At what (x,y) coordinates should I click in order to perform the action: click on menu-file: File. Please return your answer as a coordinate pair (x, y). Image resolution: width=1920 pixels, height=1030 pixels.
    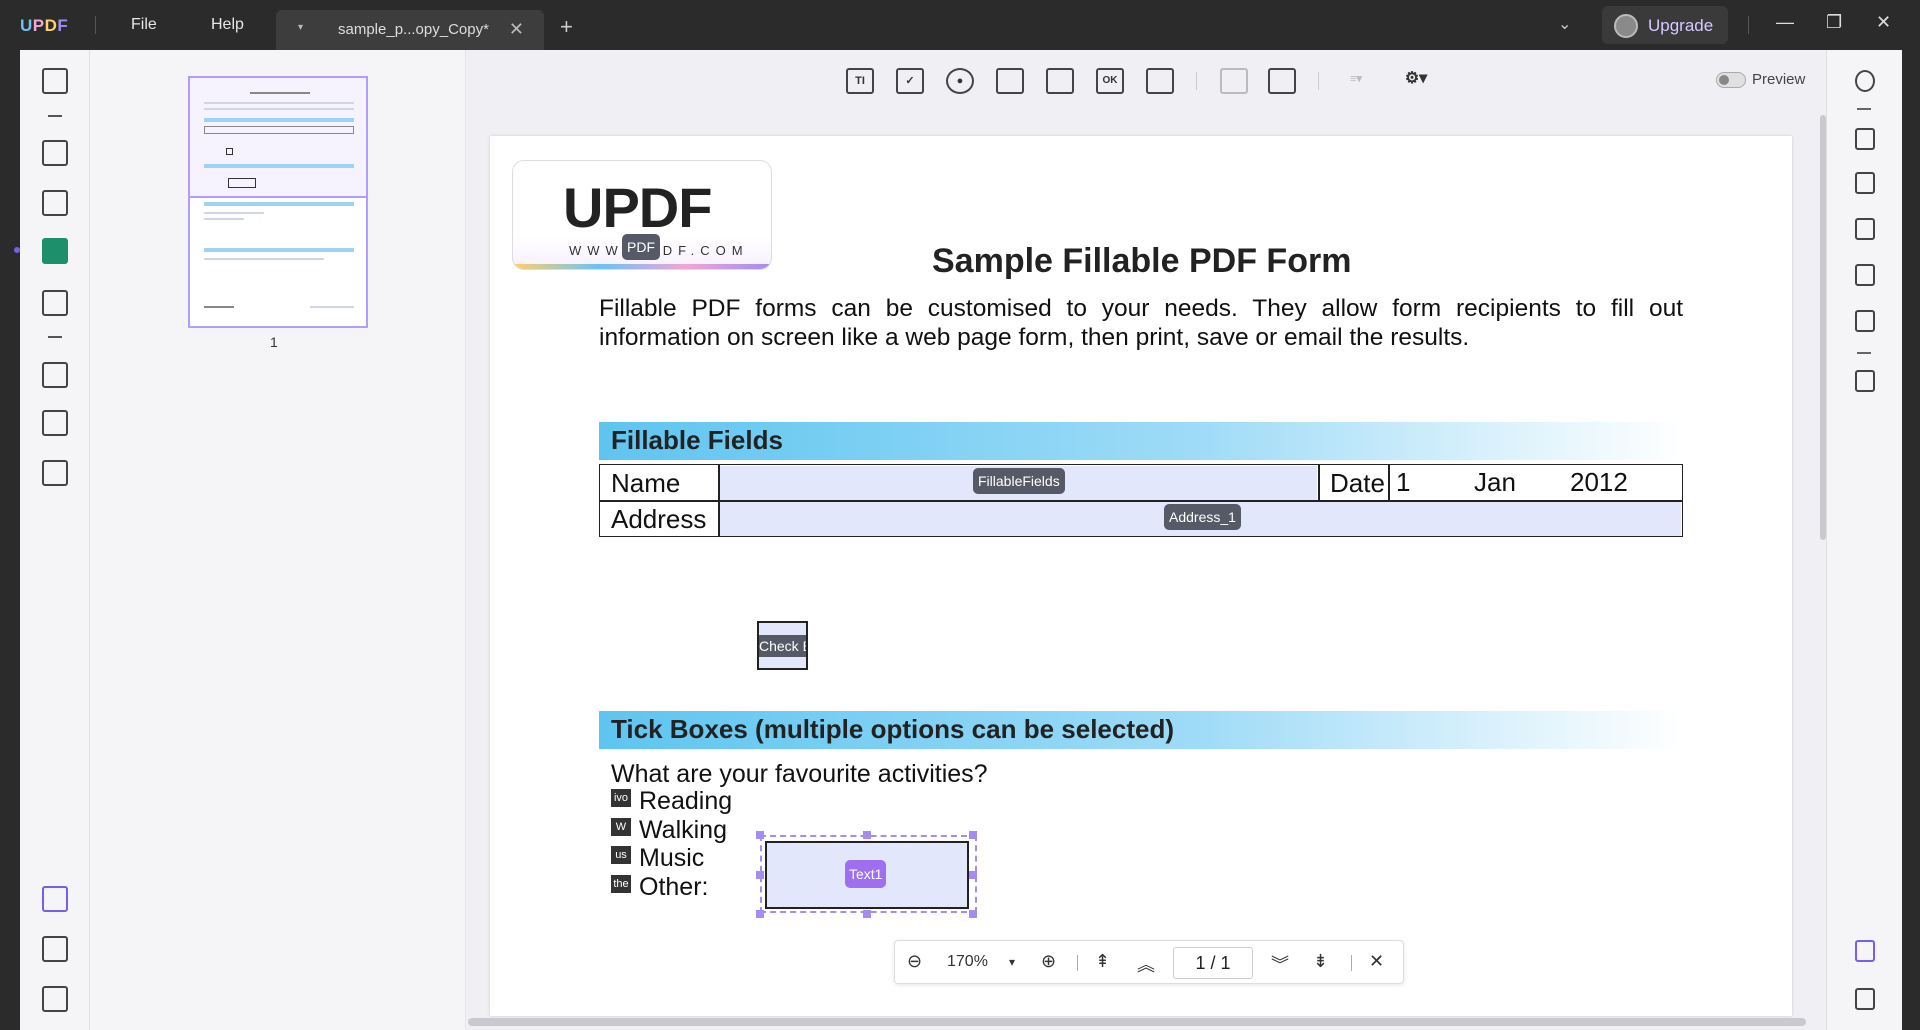
    Looking at the image, I should click on (144, 25).